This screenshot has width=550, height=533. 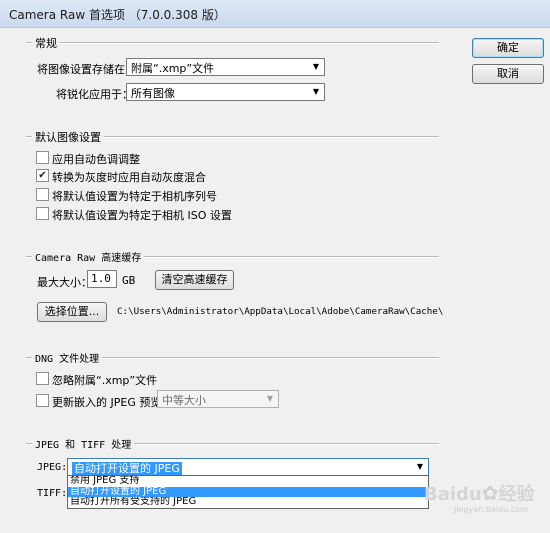 I want to click on update-previews-label: 更新嵌入的 JPEG 预览：, so click(x=112, y=402).